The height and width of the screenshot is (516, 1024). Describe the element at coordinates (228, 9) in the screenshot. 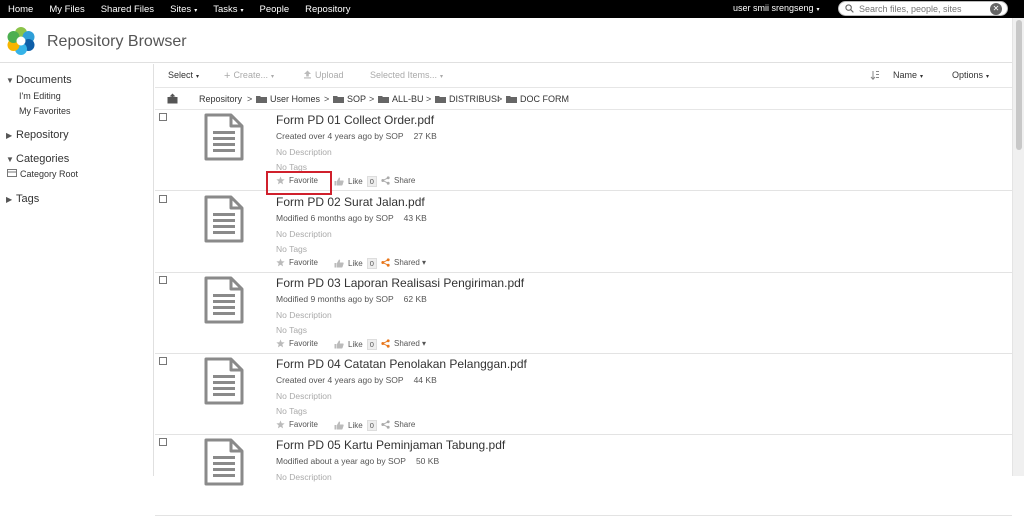

I see `nav-tasks: Tasks ▾` at that location.